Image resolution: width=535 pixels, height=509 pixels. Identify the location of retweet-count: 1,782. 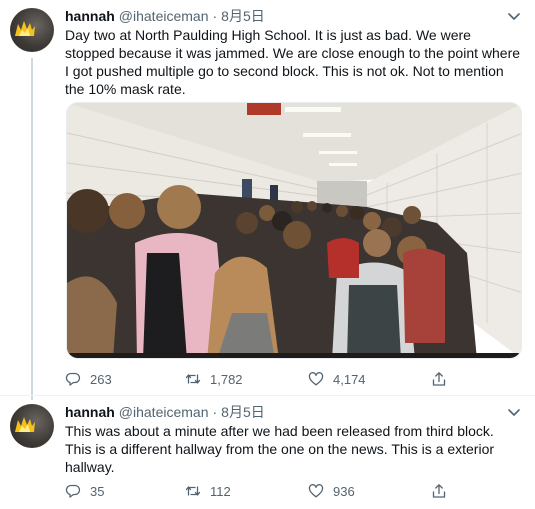
(226, 379).